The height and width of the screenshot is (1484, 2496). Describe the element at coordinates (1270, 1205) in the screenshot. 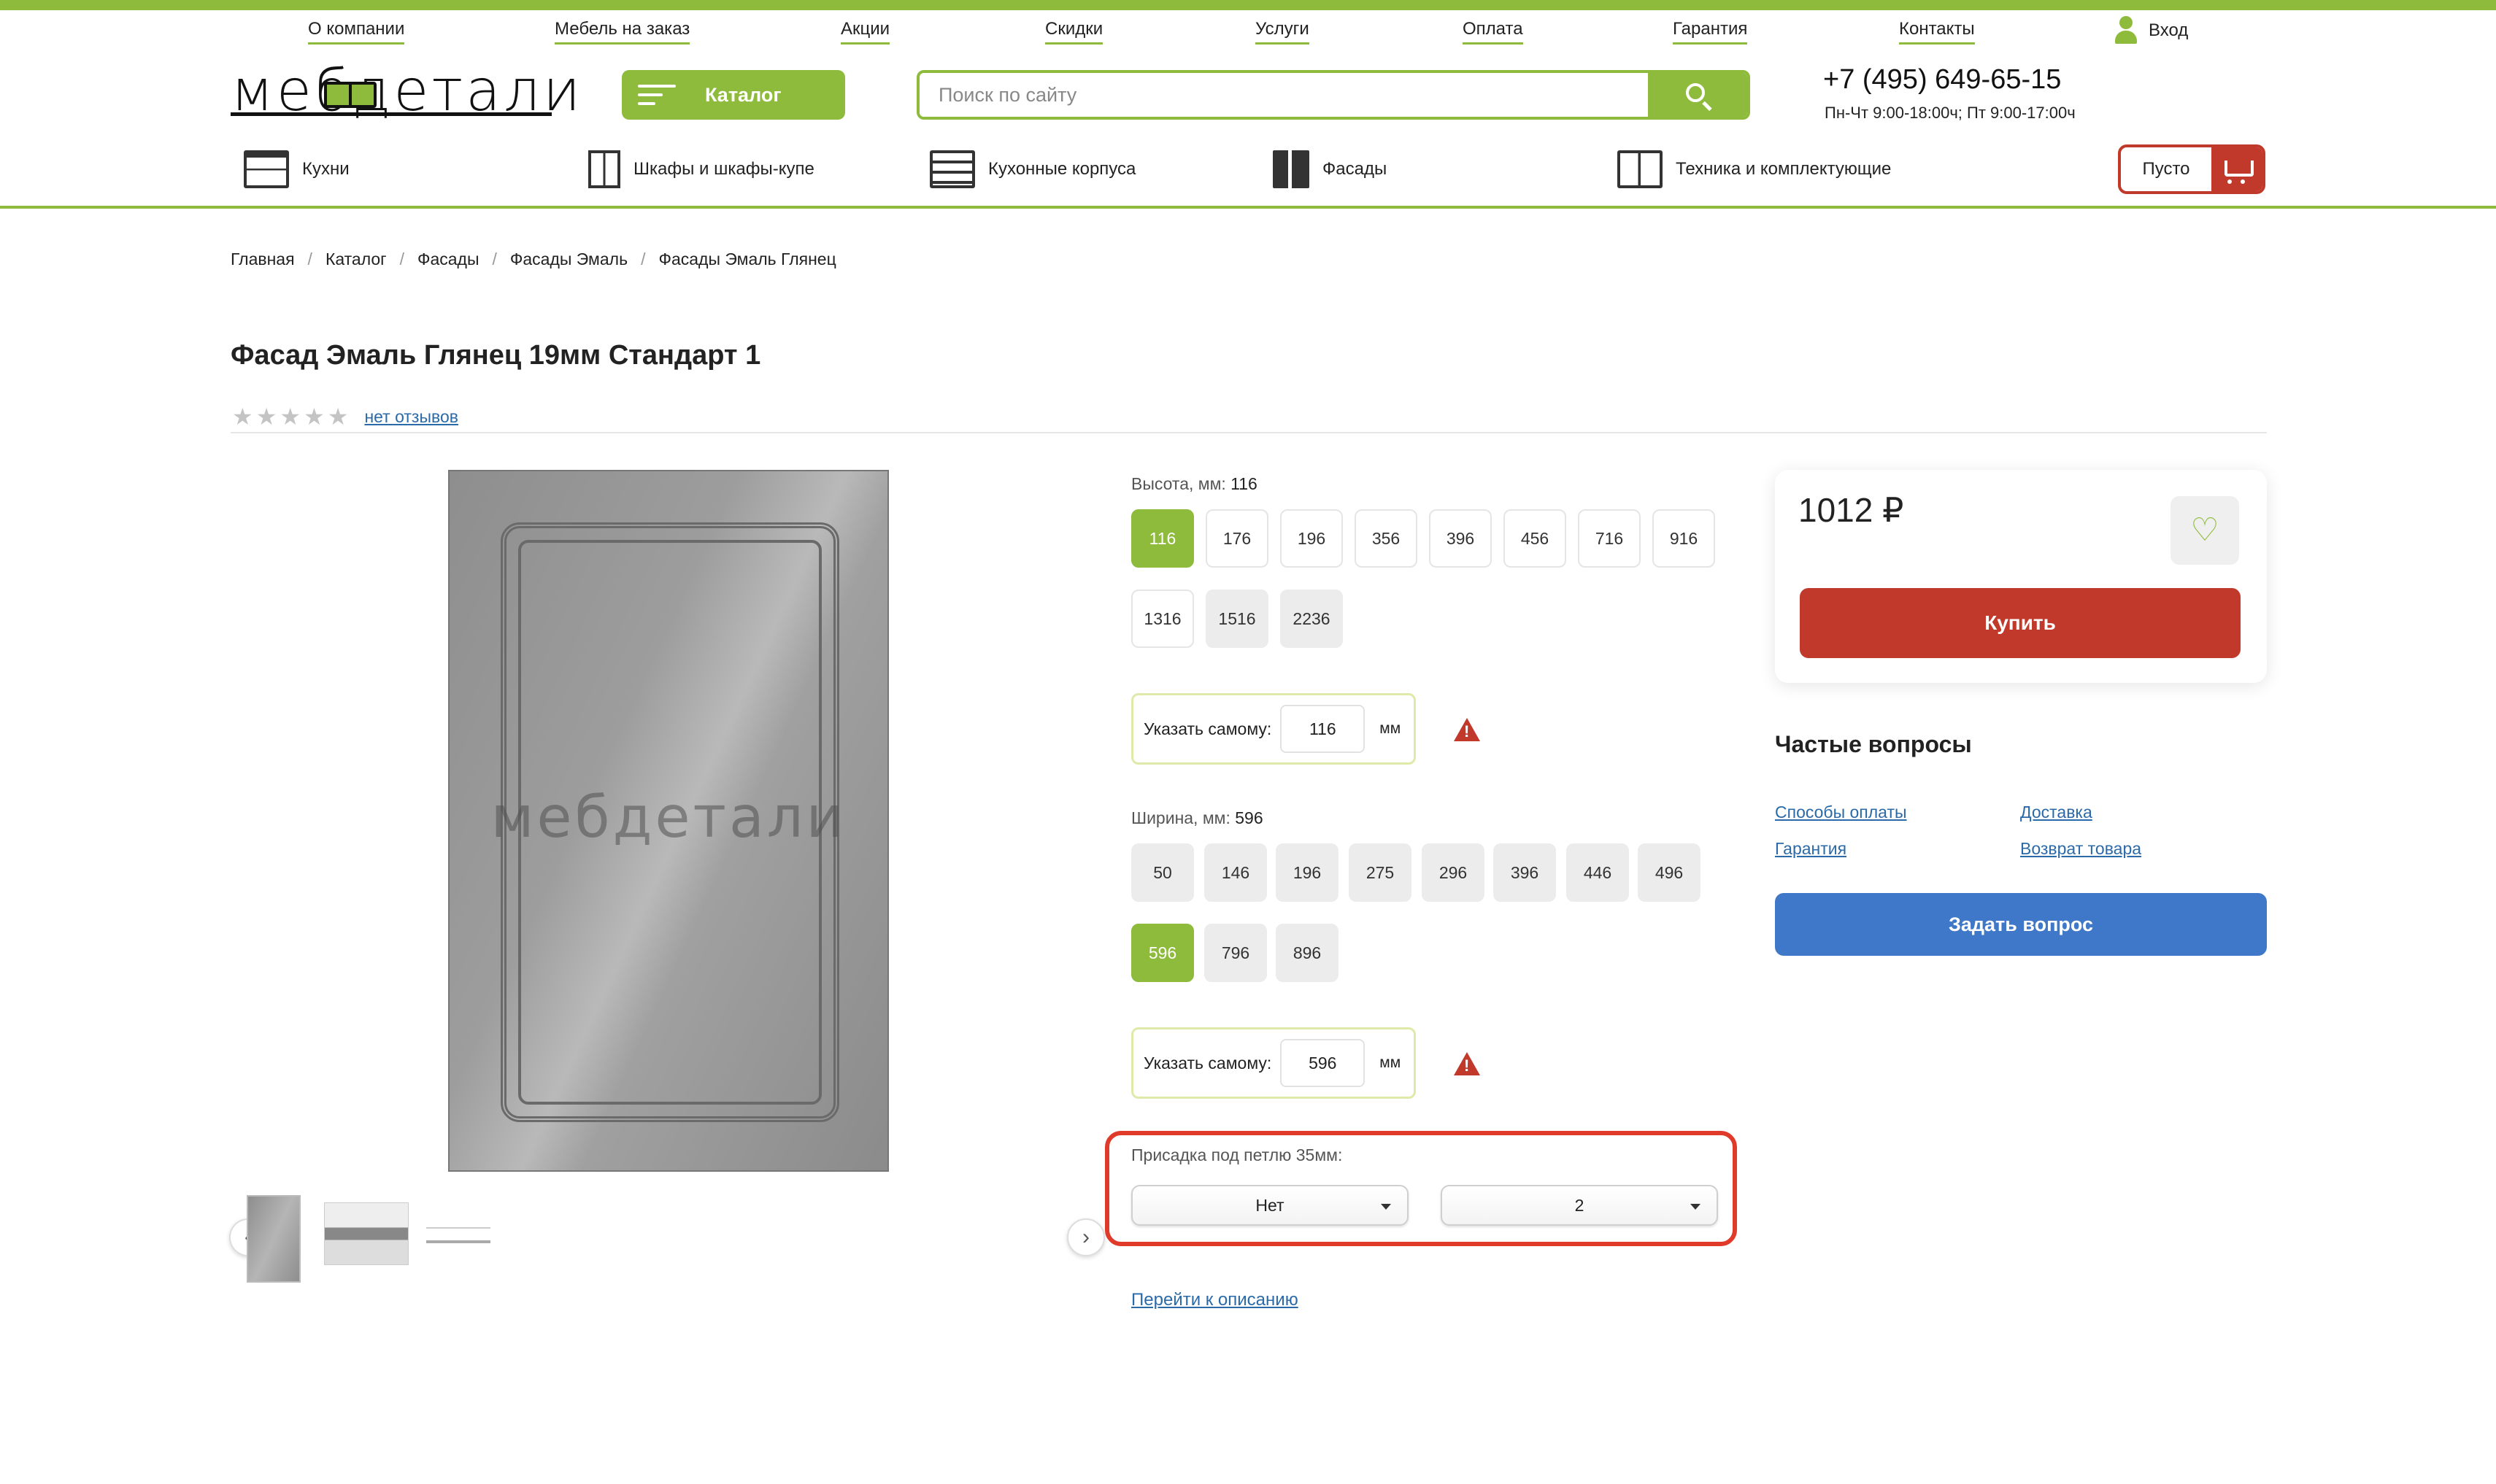

I see `hinge-drilling-select: Нет` at that location.